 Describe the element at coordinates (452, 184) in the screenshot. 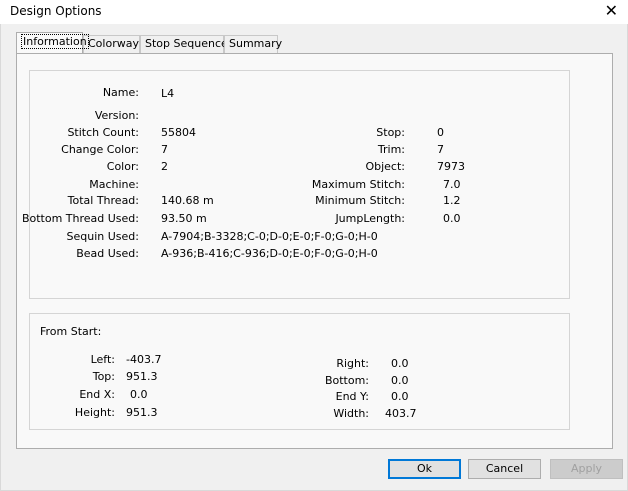

I see `max-stitch-value: 7.0` at that location.